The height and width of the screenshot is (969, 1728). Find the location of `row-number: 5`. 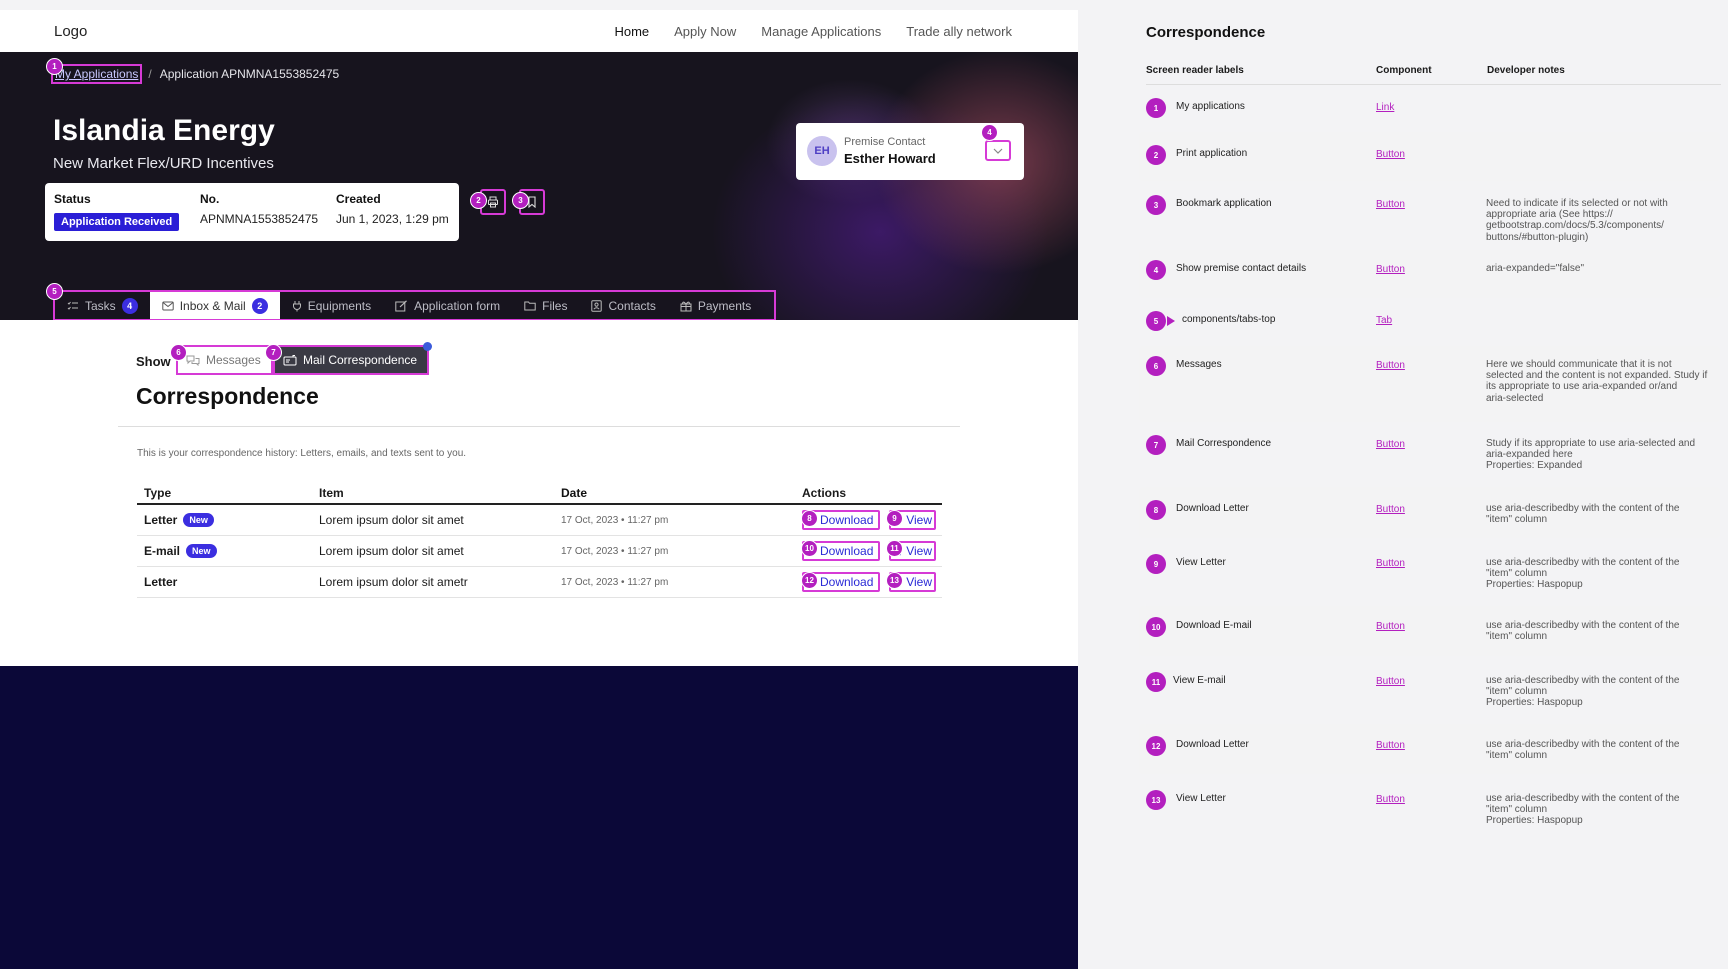

row-number: 5 is located at coordinates (1156, 321).